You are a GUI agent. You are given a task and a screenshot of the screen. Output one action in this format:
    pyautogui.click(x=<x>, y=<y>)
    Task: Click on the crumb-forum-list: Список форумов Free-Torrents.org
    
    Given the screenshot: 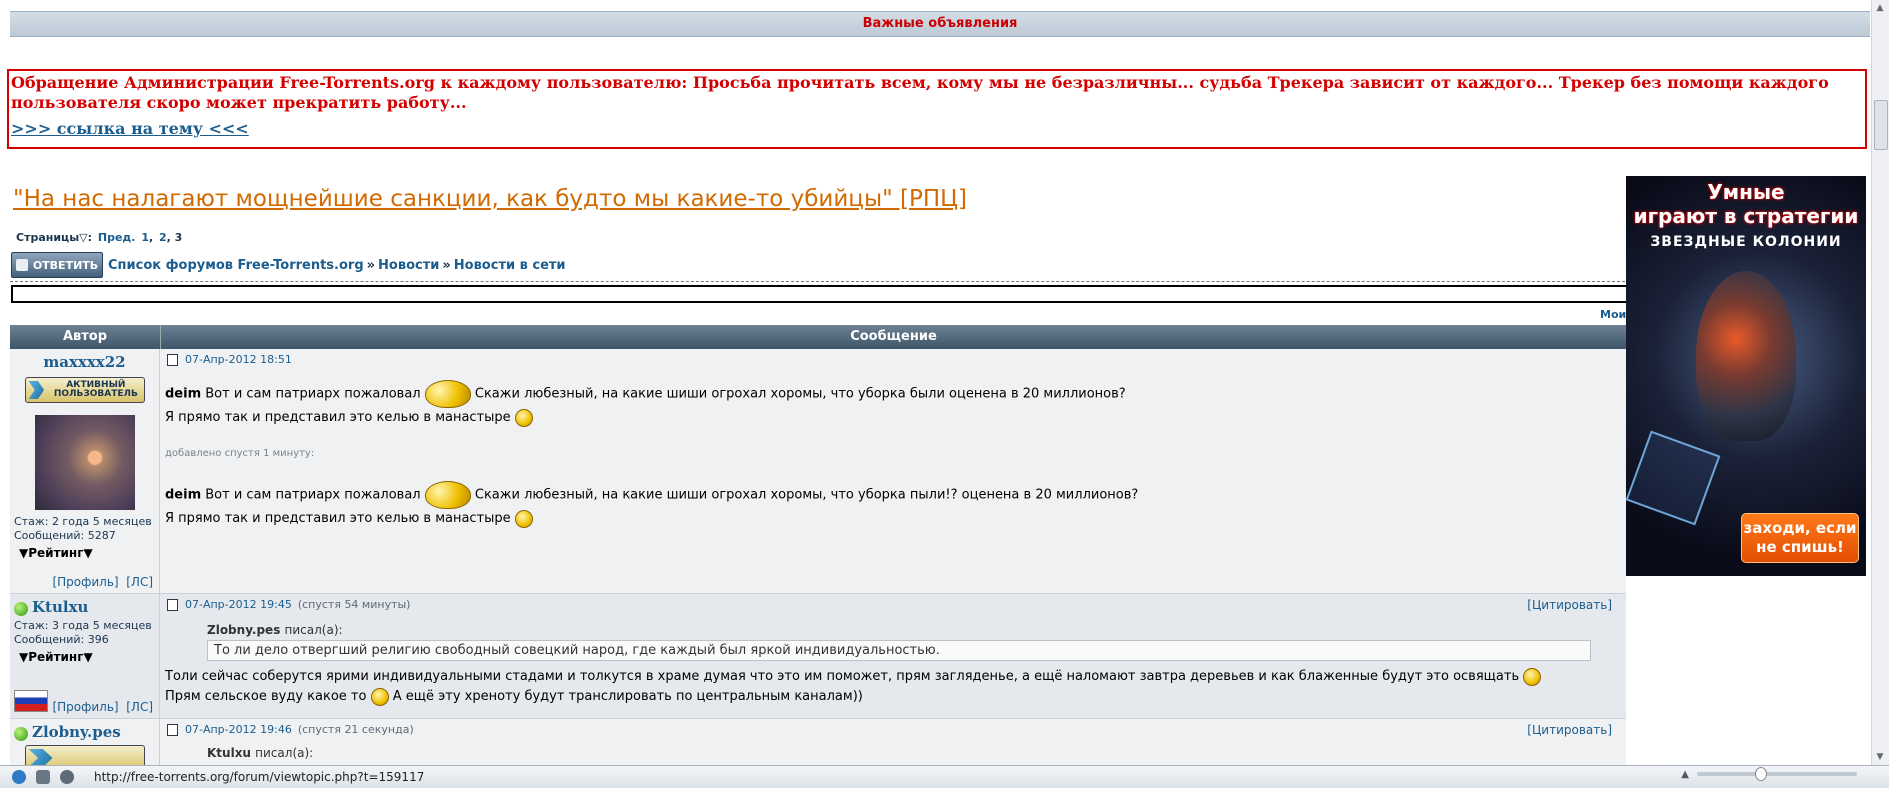 What is the action you would take?
    pyautogui.click(x=236, y=265)
    